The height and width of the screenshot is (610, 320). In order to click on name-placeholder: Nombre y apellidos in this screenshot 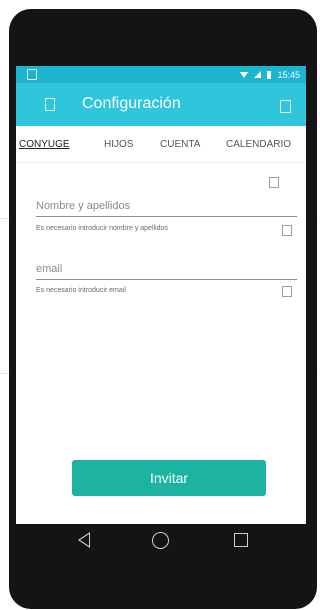, I will do `click(83, 206)`.